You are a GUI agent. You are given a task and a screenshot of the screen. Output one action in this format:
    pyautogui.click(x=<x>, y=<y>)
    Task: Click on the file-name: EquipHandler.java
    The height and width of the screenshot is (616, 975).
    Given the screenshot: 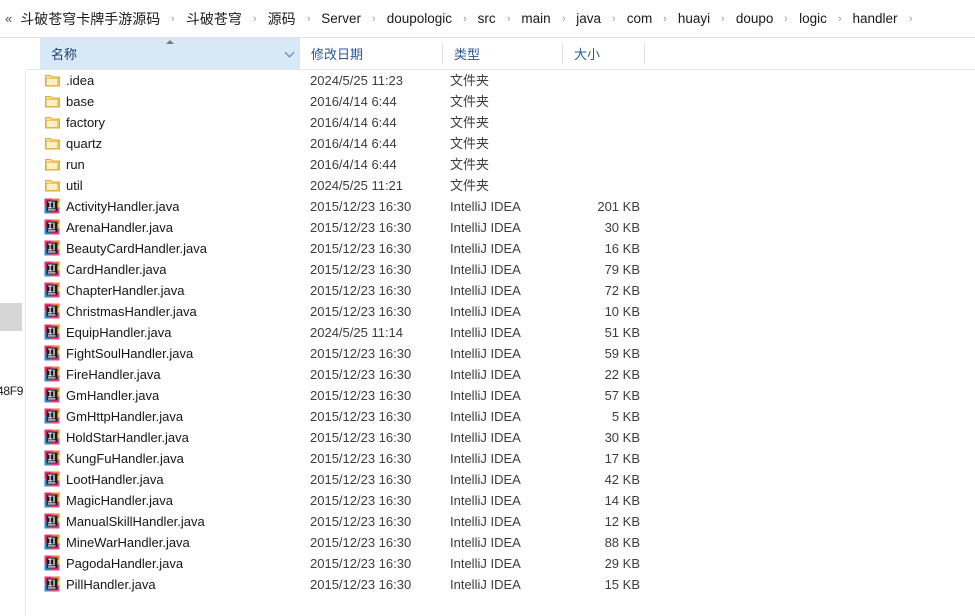 What is the action you would take?
    pyautogui.click(x=119, y=332)
    